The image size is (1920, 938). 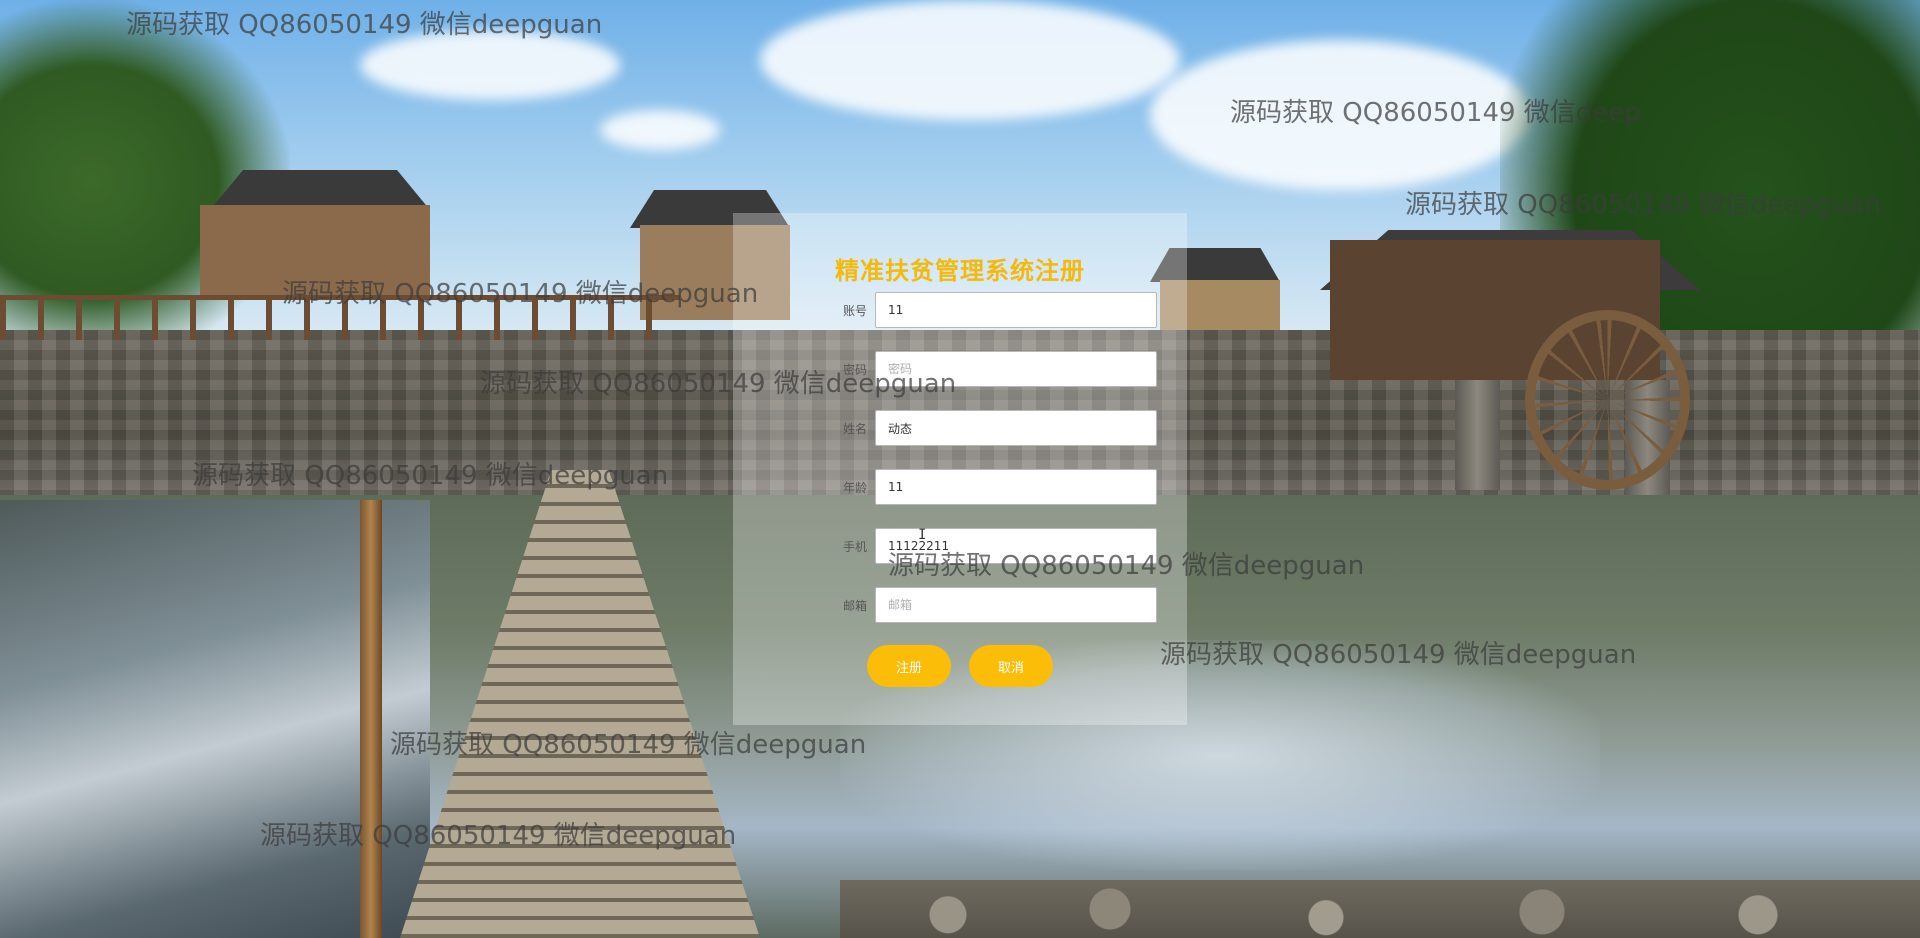 I want to click on house, so click(x=315, y=252).